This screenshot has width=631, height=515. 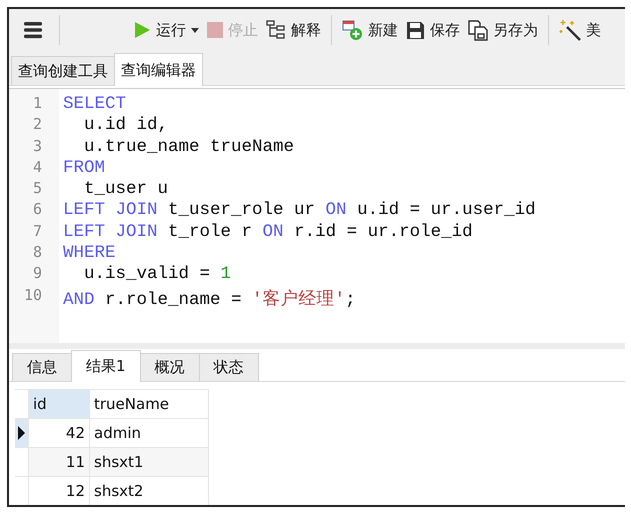 I want to click on toolbar-button: 美, so click(x=580, y=30).